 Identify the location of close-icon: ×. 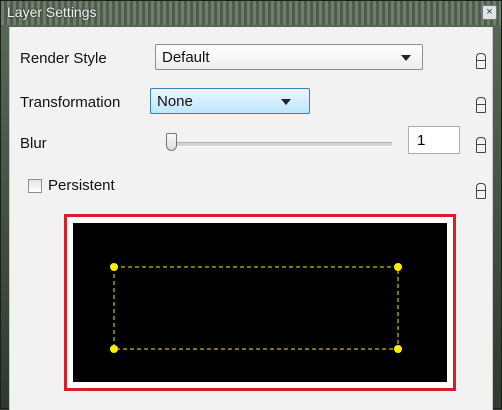
(489, 12).